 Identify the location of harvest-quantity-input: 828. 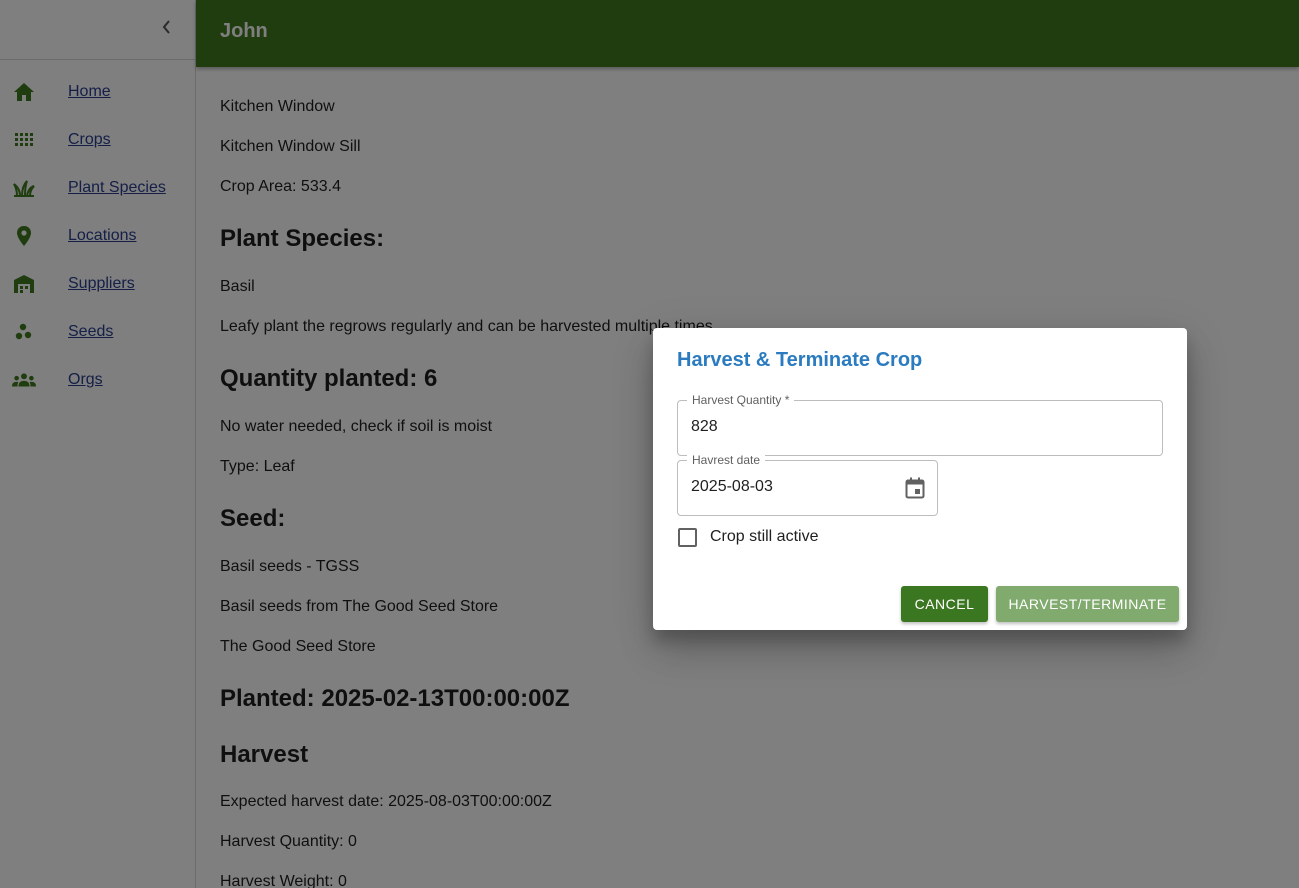
(704, 427).